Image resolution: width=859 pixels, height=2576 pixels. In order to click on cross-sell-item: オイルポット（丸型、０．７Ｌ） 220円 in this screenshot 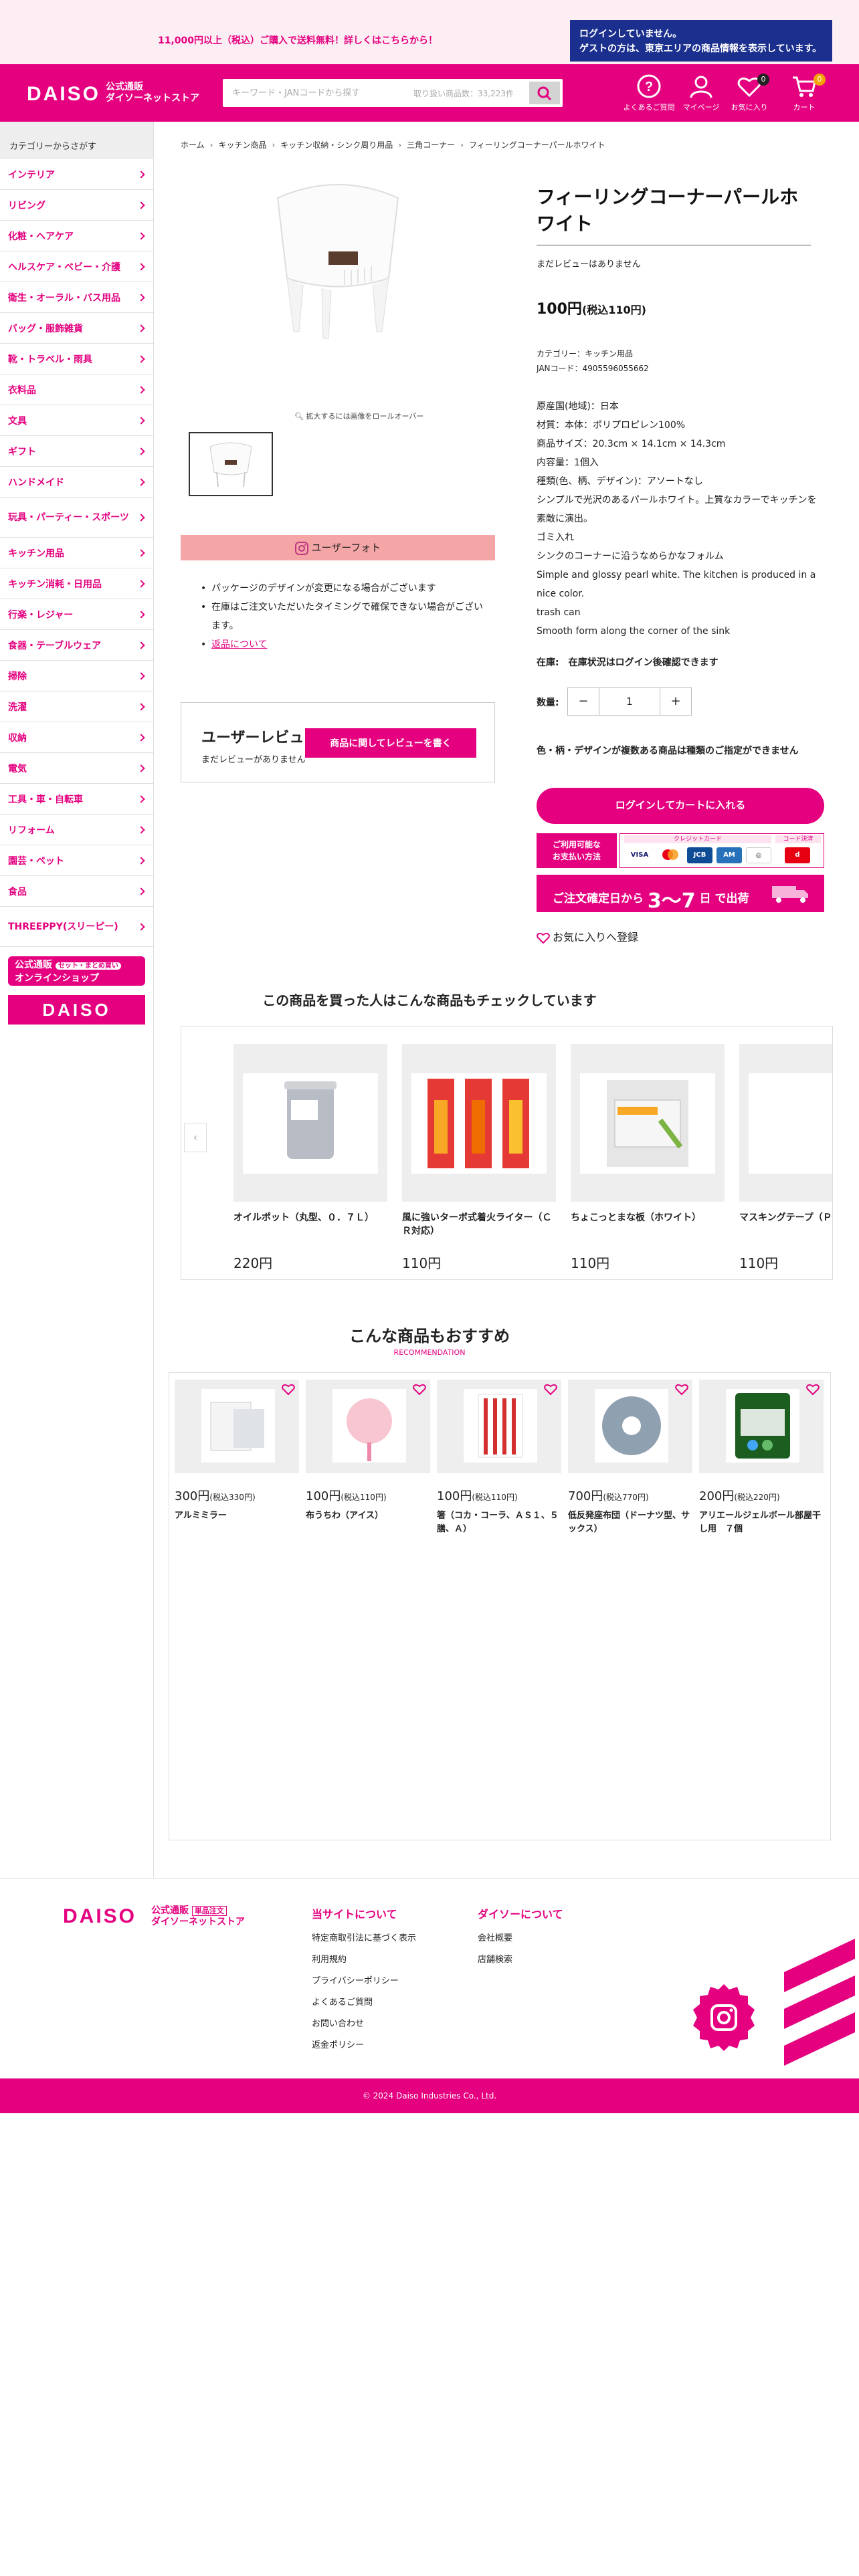, I will do `click(310, 1158)`.